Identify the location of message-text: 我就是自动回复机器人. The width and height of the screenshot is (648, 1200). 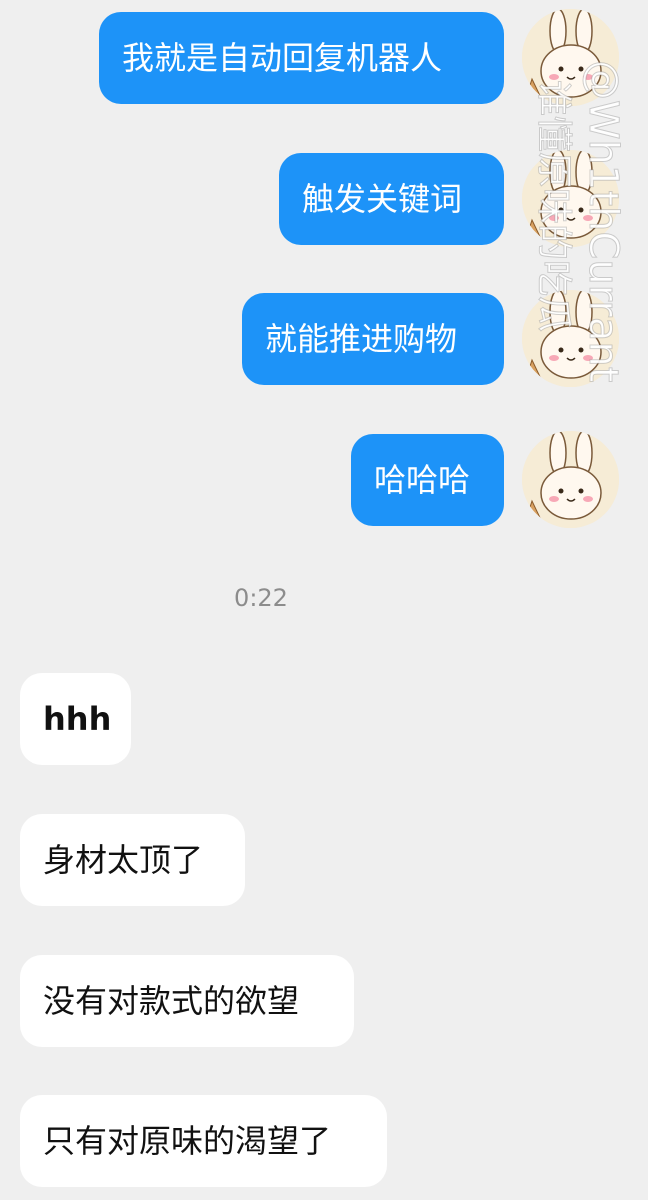
(282, 58).